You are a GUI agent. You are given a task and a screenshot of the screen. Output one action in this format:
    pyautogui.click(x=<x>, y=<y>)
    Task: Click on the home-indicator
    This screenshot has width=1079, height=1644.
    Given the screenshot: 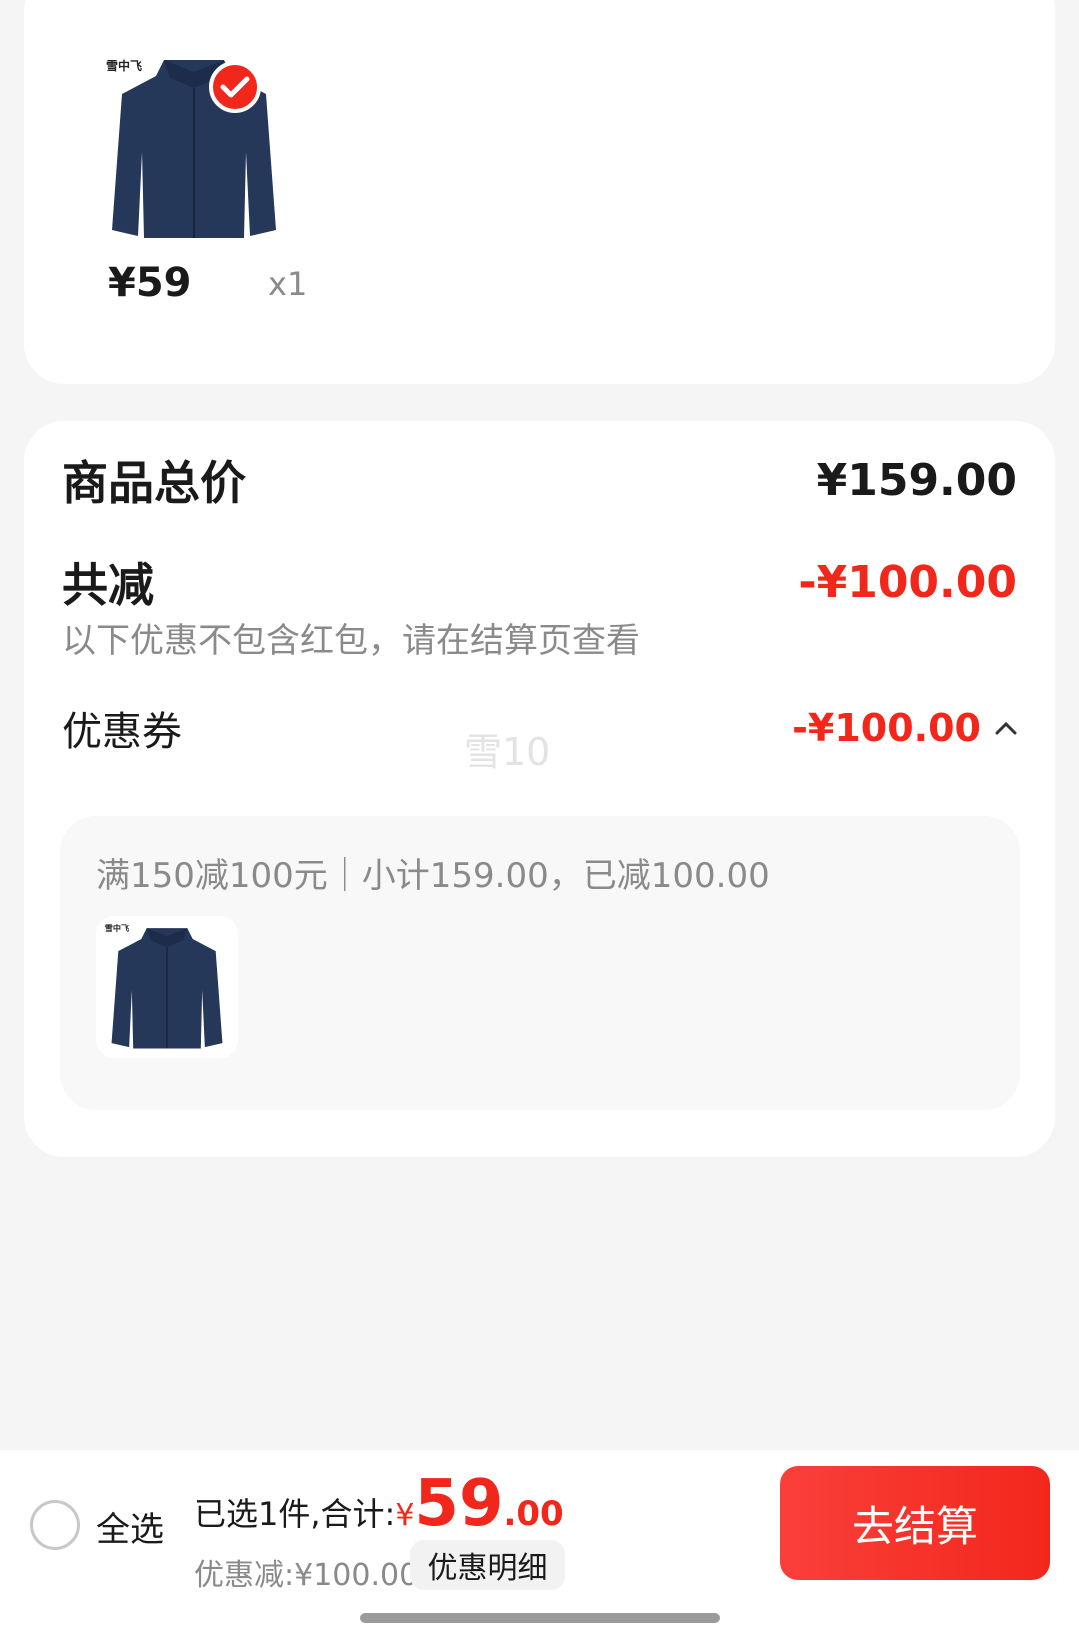 What is the action you would take?
    pyautogui.click(x=540, y=1618)
    